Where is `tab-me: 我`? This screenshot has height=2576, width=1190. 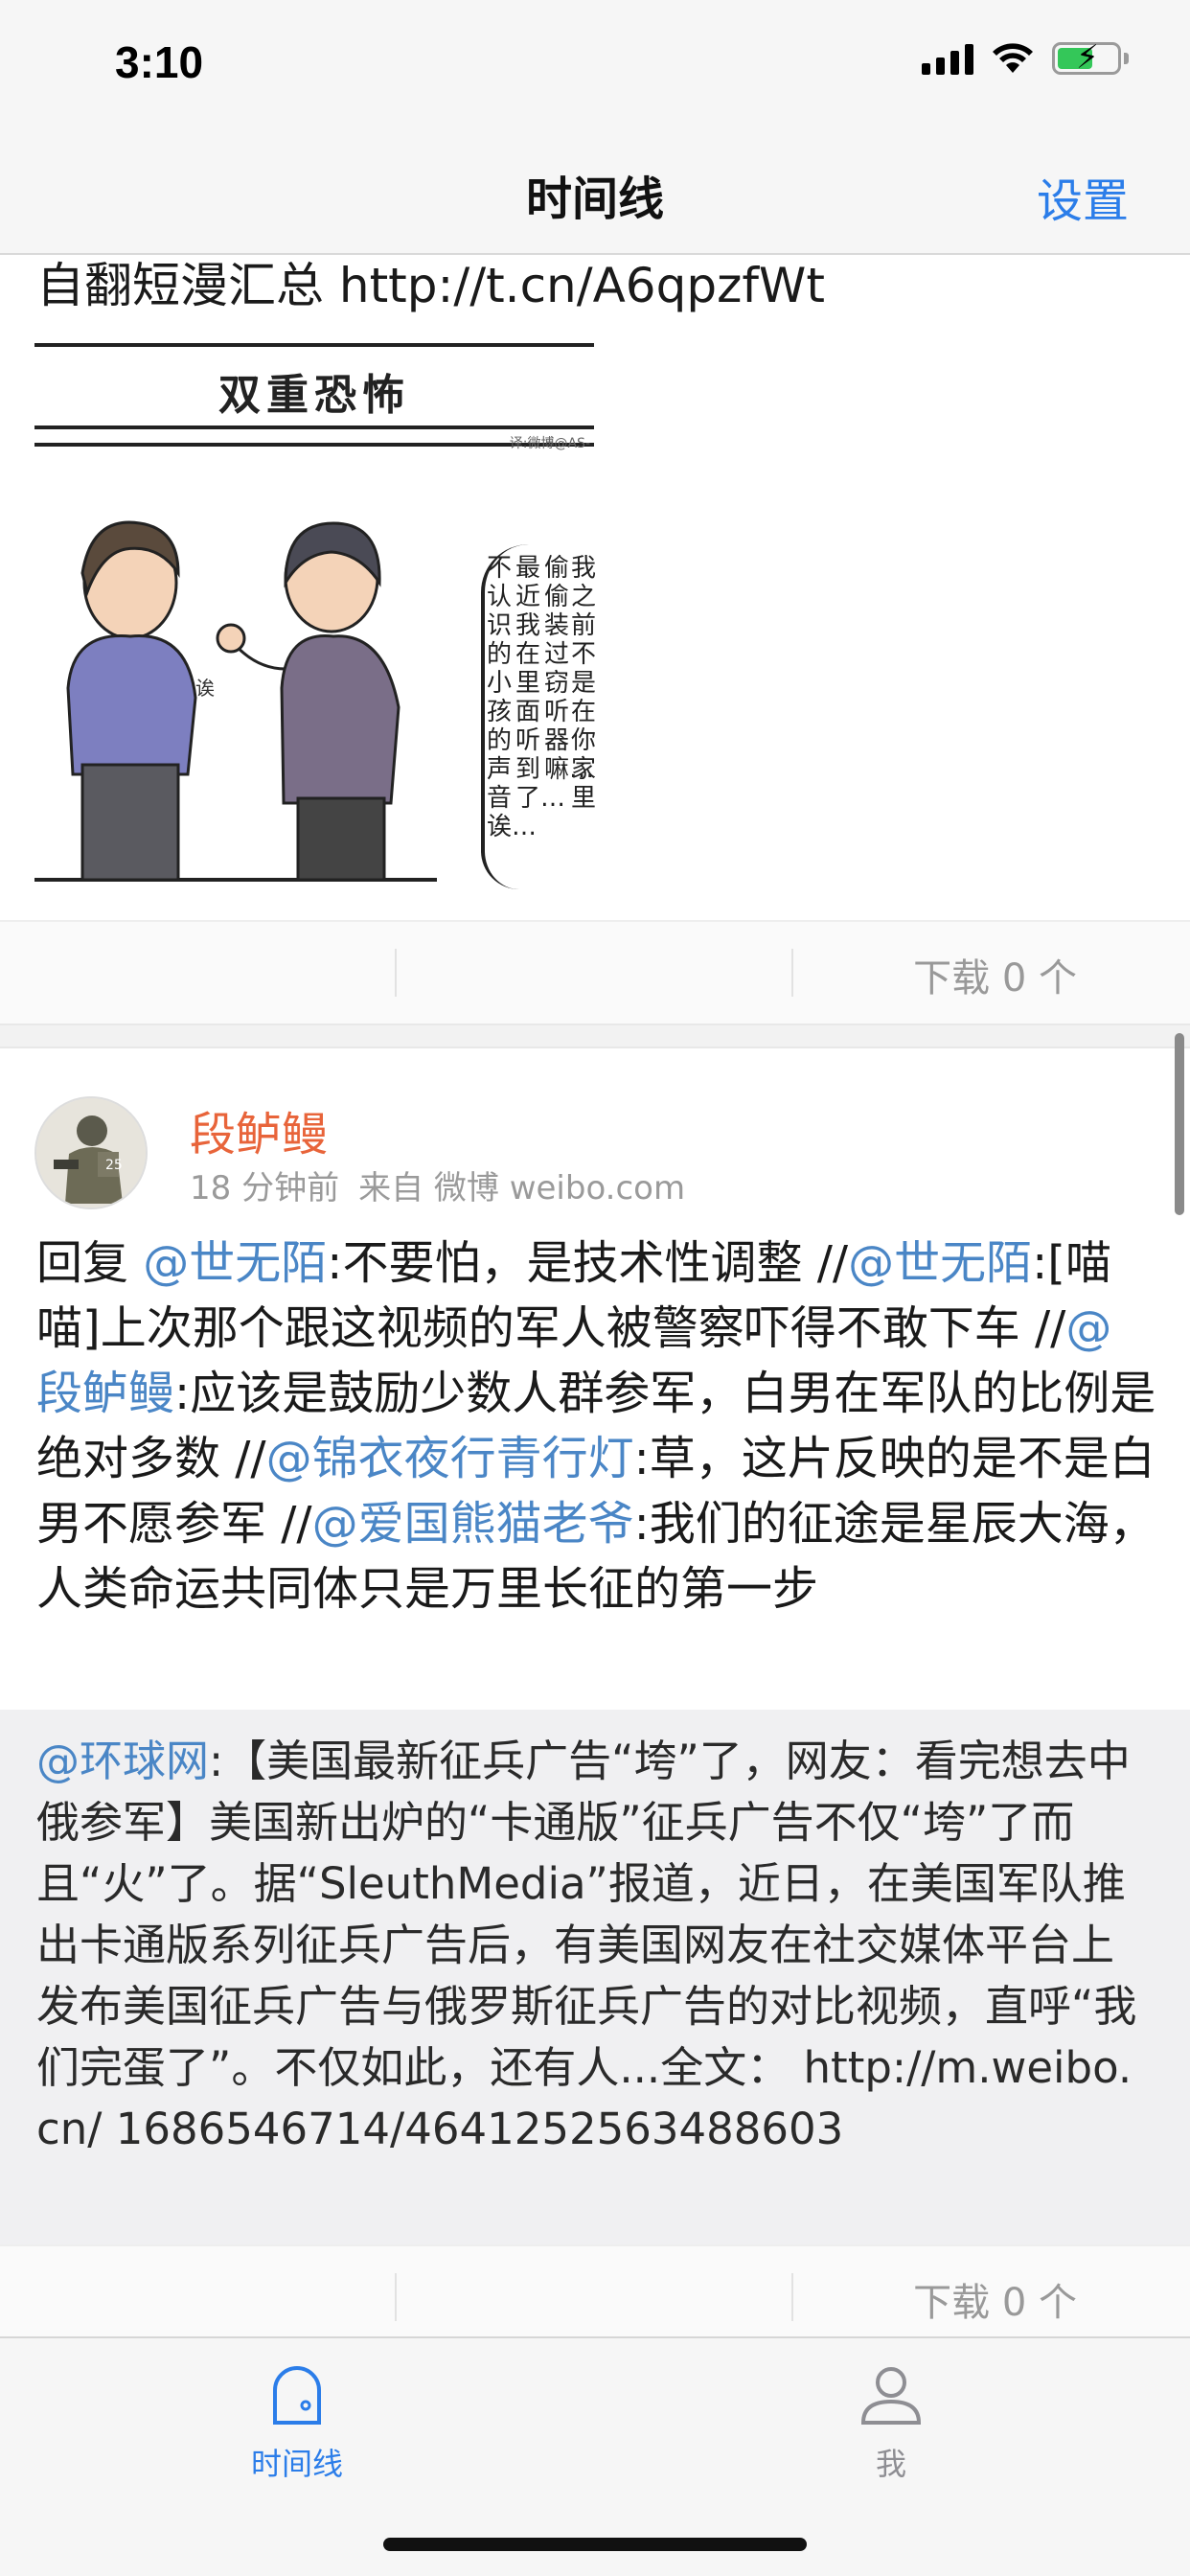
tab-me: 我 is located at coordinates (891, 2422).